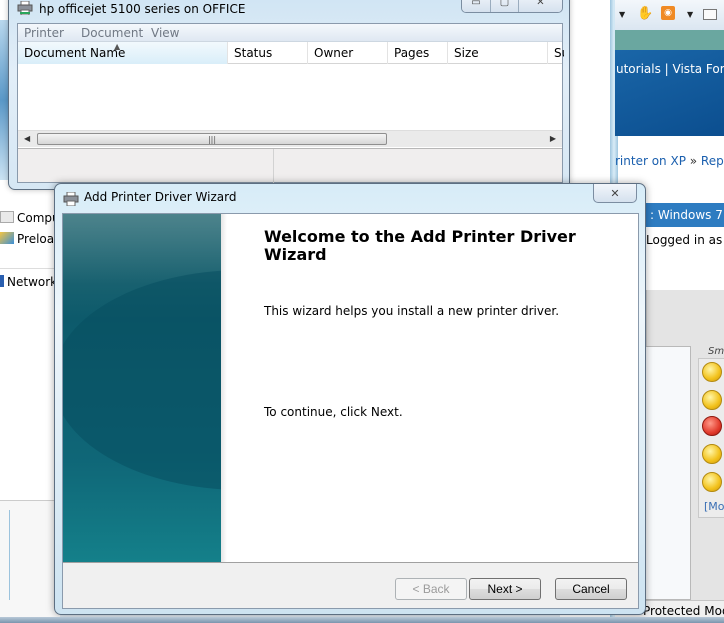 The width and height of the screenshot is (724, 623). Describe the element at coordinates (350, 585) in the screenshot. I see `wizard-button-bar: < Back Next > Cancel` at that location.